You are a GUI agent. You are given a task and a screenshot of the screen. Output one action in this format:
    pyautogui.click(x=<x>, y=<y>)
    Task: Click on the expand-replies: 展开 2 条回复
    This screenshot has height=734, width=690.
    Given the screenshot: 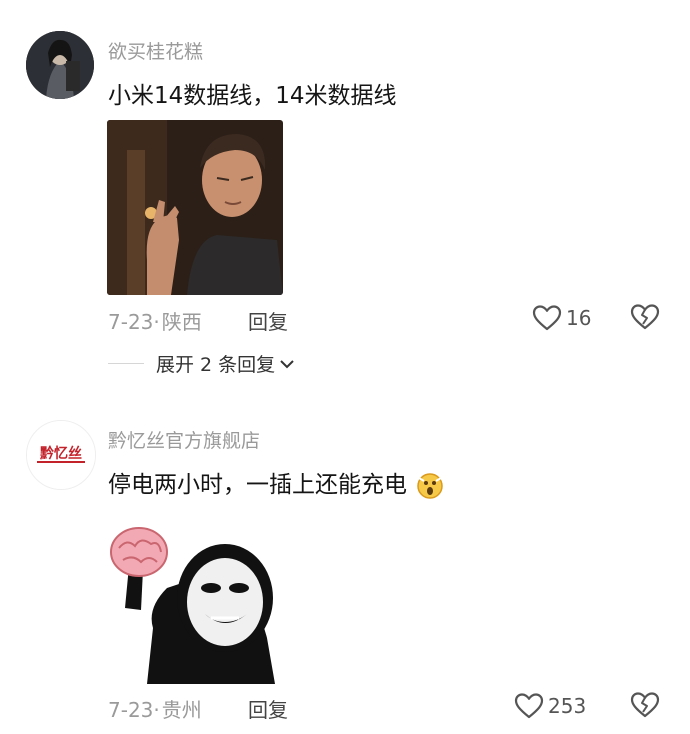 What is the action you would take?
    pyautogui.click(x=201, y=363)
    